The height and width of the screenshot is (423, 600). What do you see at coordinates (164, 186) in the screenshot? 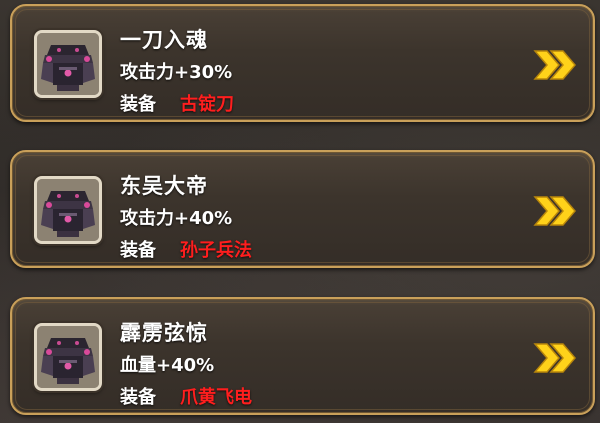
I see `fate-name: 东吴大帝` at bounding box center [164, 186].